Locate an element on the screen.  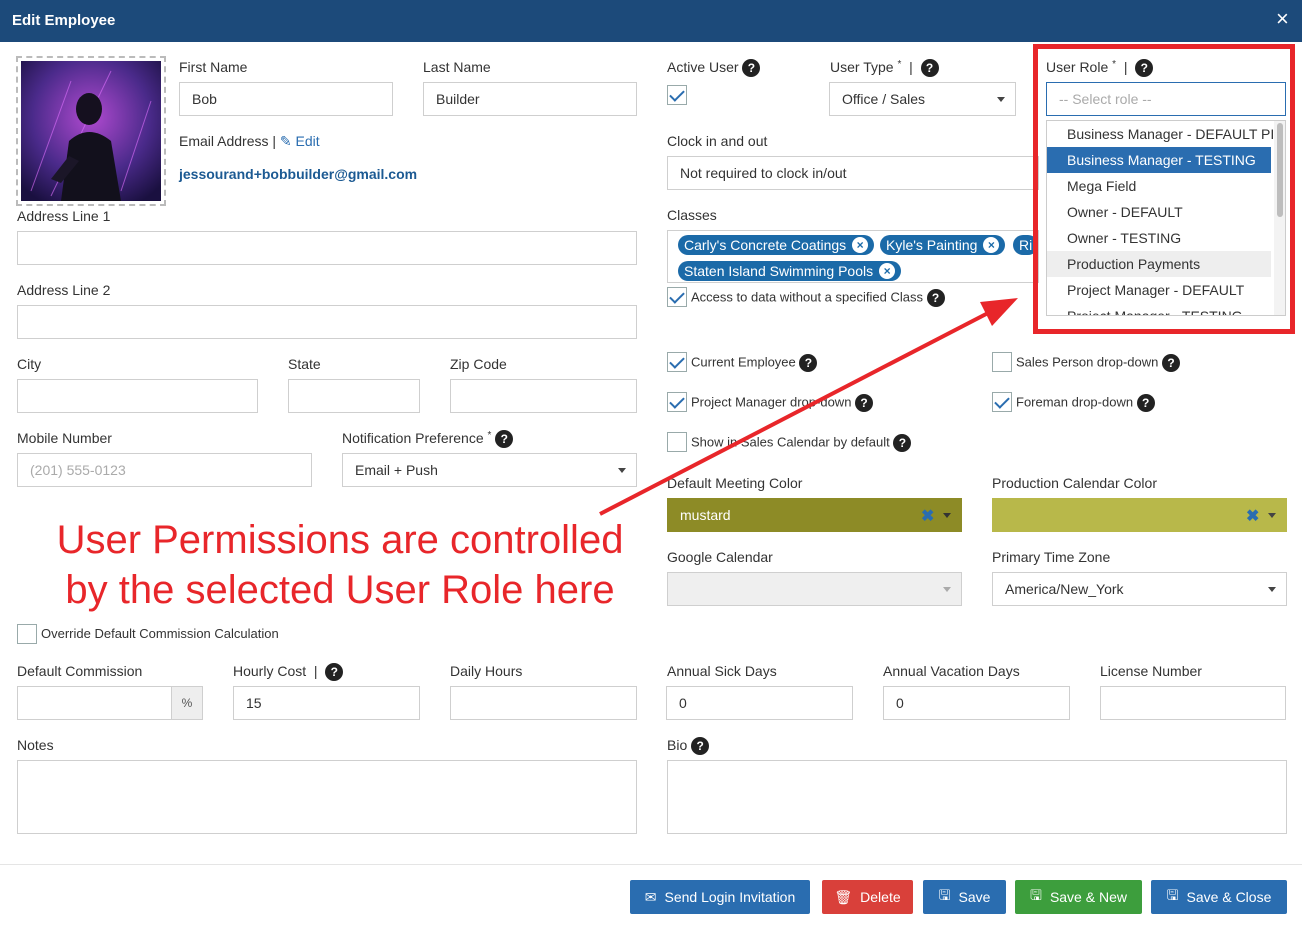
default-commission-input is located at coordinates (94, 703).